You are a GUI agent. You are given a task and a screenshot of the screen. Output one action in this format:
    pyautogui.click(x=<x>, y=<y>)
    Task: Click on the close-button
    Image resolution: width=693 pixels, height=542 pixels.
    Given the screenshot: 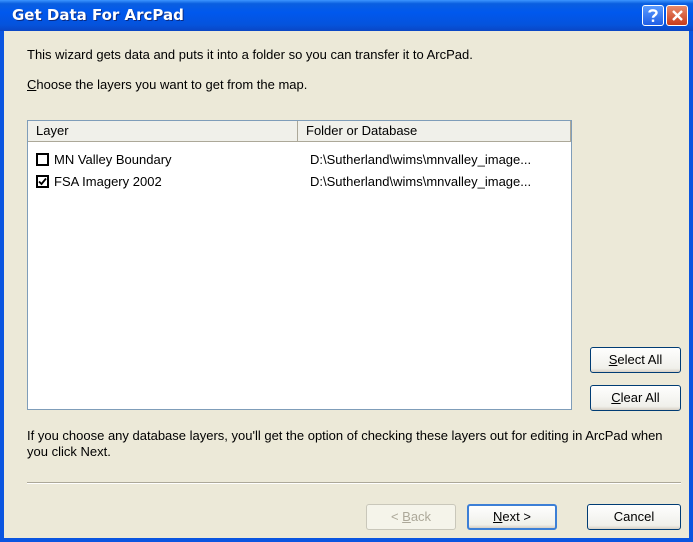 What is the action you would take?
    pyautogui.click(x=677, y=15)
    